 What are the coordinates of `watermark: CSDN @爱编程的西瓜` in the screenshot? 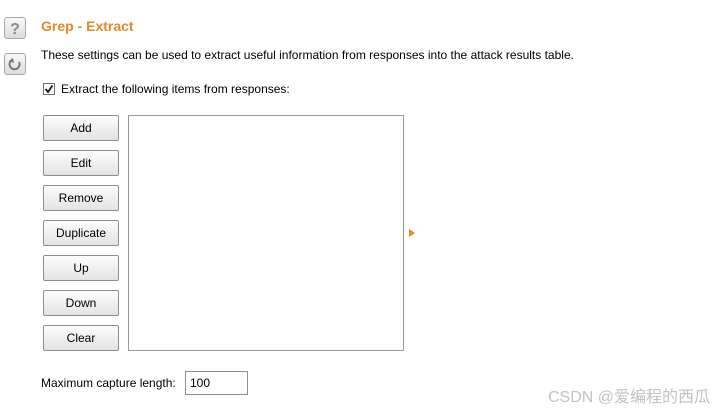 It's located at (628, 397).